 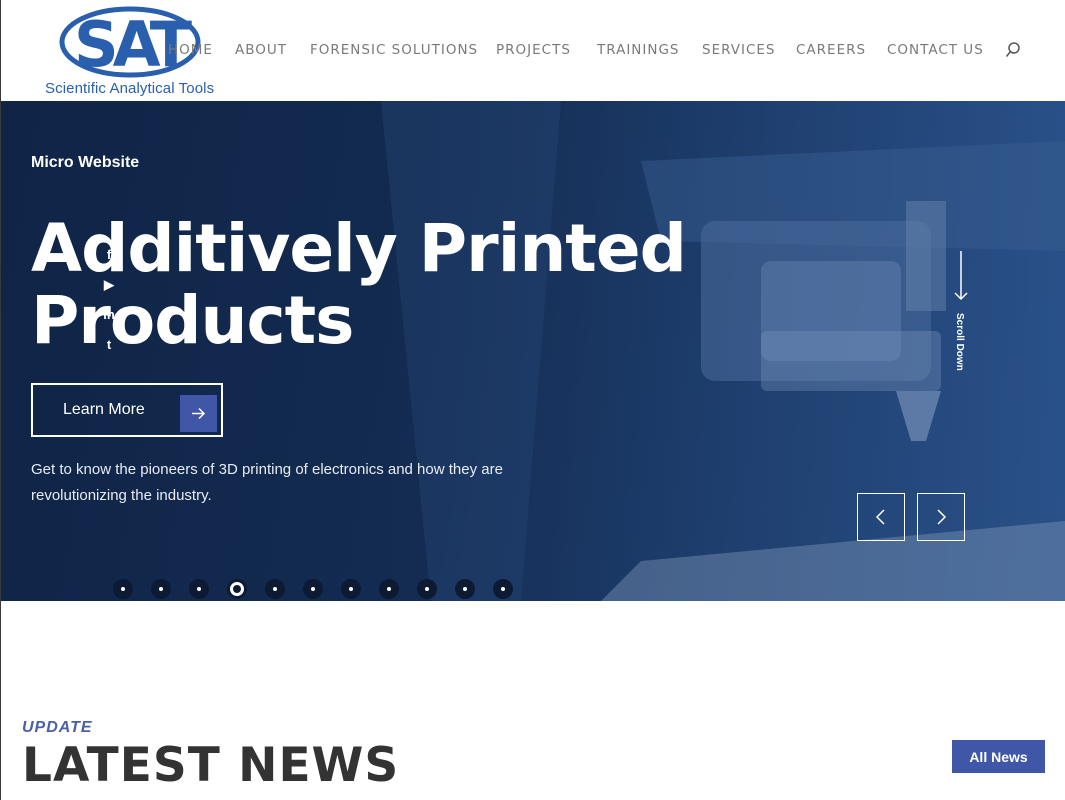 I want to click on nav-about: ABOUT, so click(x=261, y=50).